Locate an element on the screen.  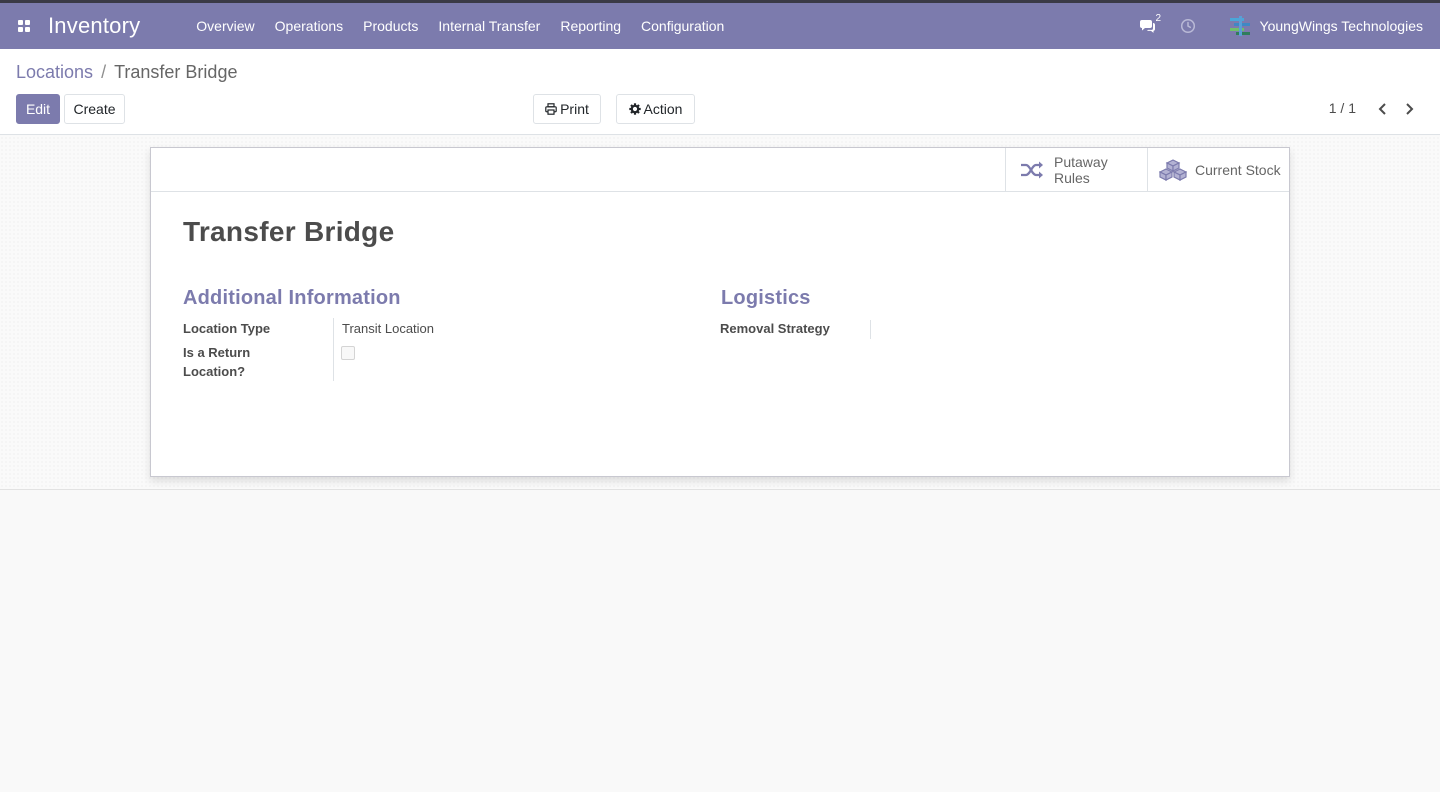
activity-clock-icon is located at coordinates (1188, 26).